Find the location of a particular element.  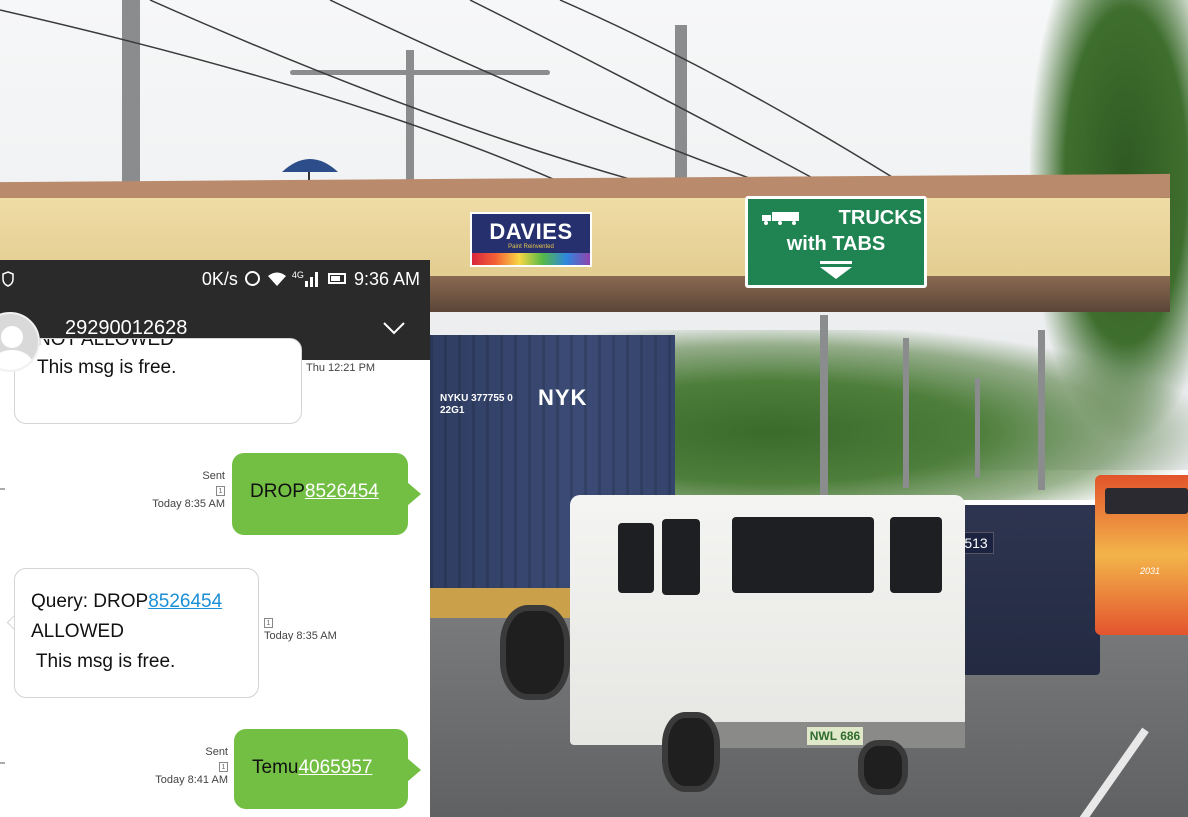

message-line-status: ALLOWED is located at coordinates (77, 631).